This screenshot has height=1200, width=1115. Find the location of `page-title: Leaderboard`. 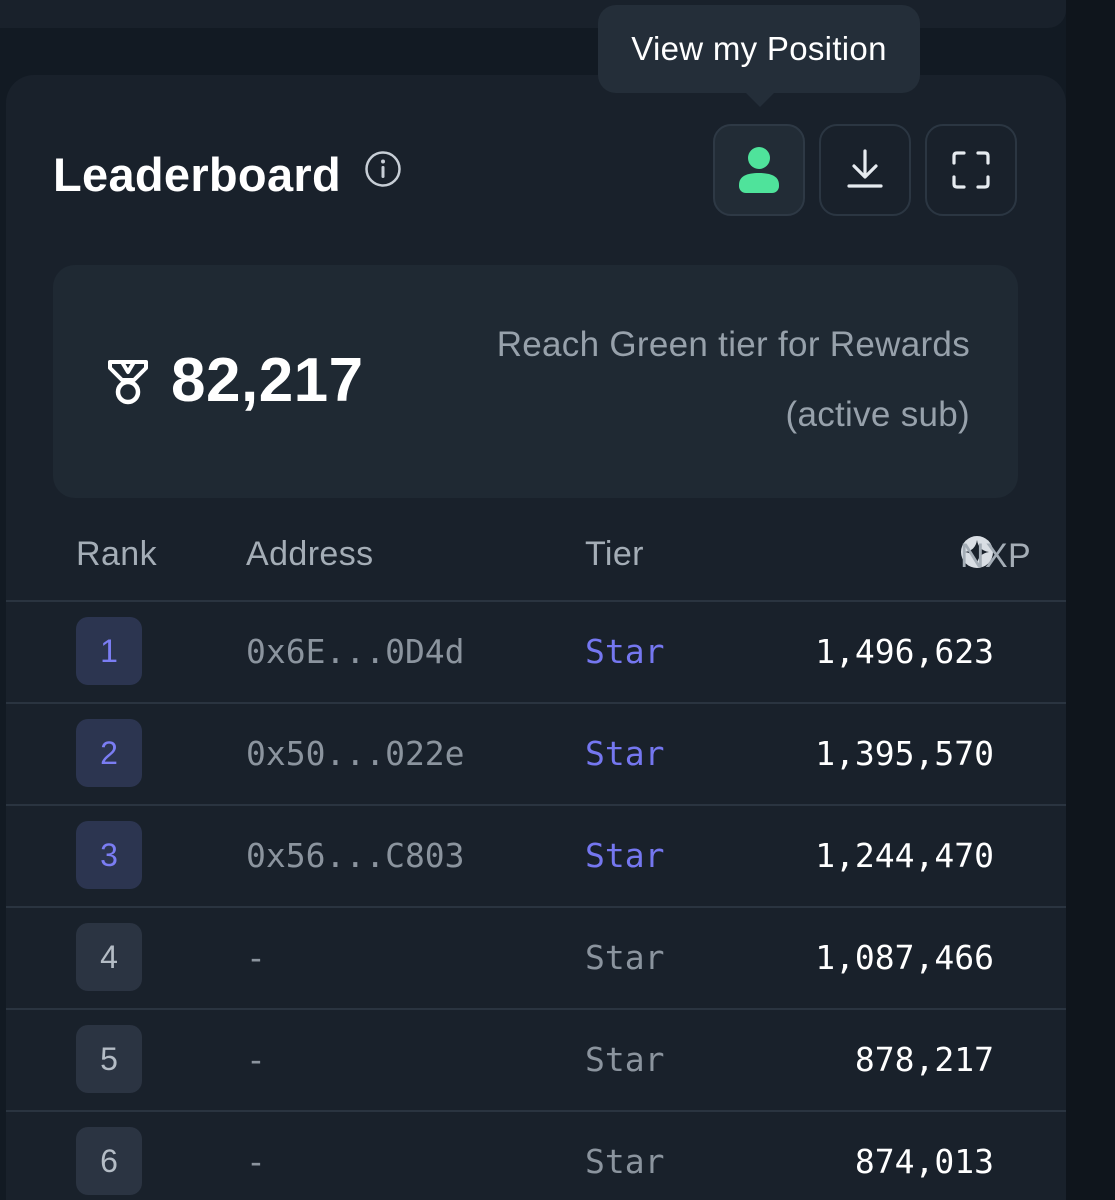

page-title: Leaderboard is located at coordinates (197, 174).